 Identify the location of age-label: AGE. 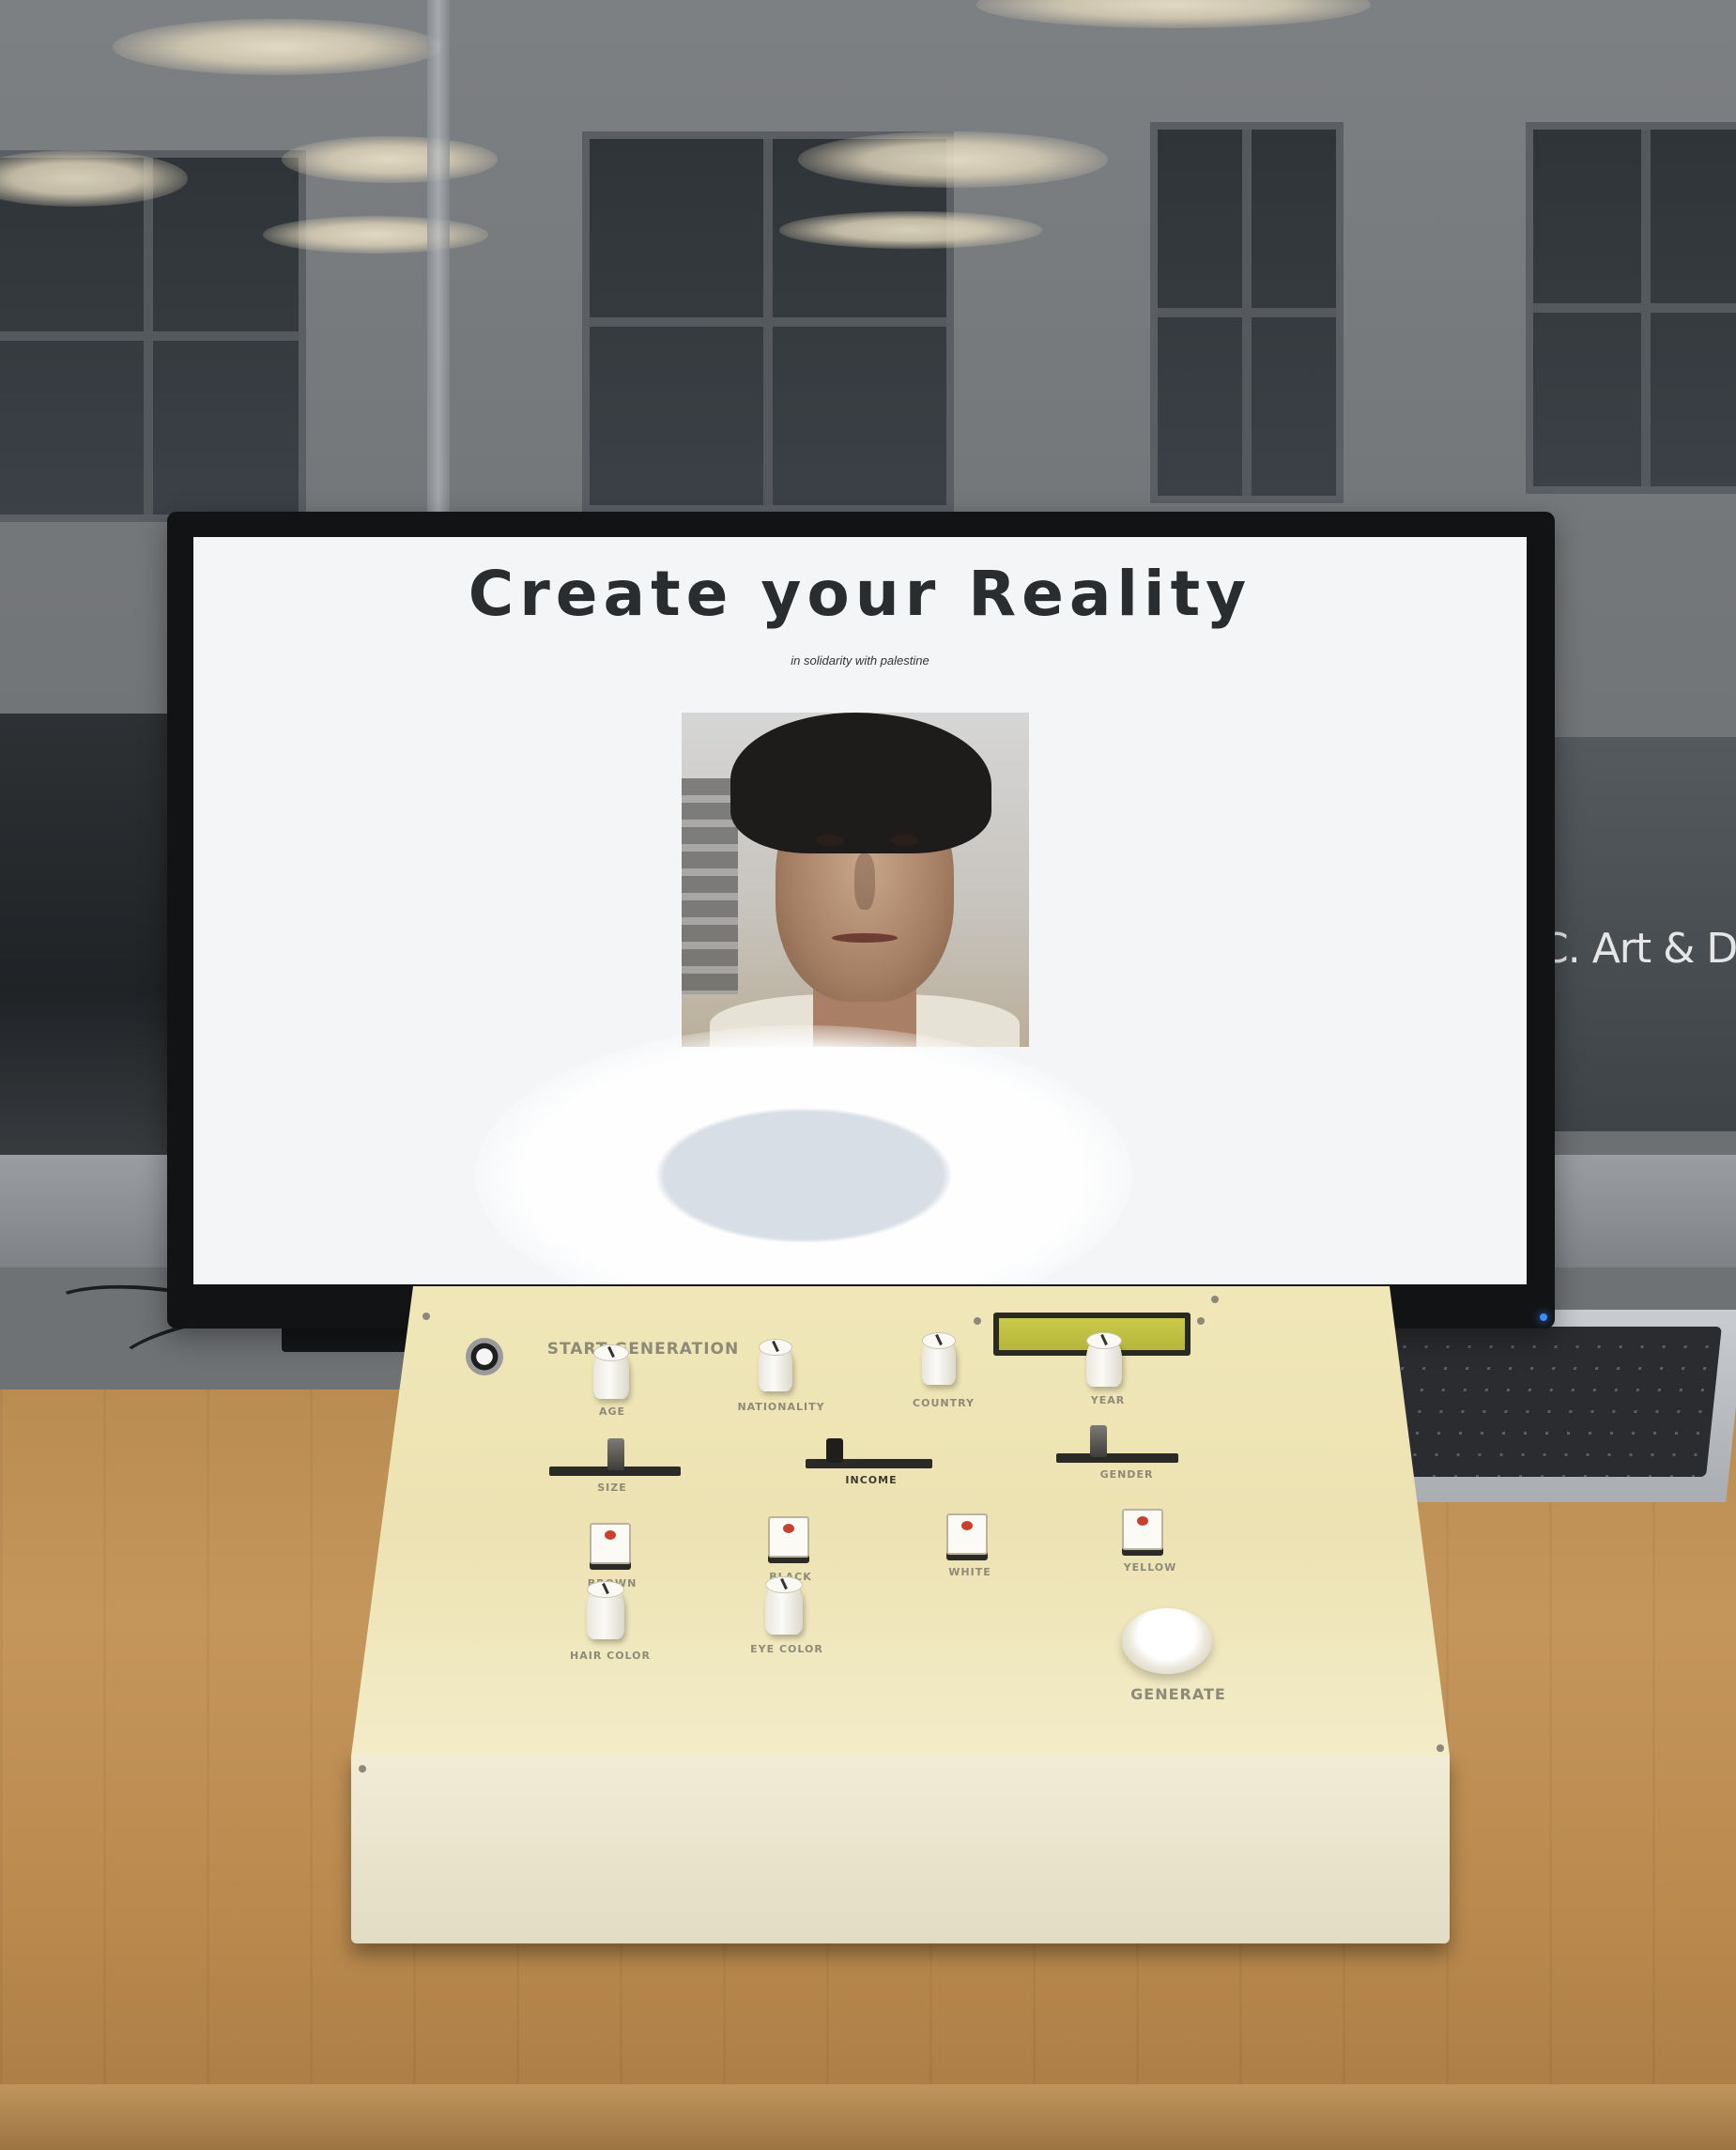
(612, 1411).